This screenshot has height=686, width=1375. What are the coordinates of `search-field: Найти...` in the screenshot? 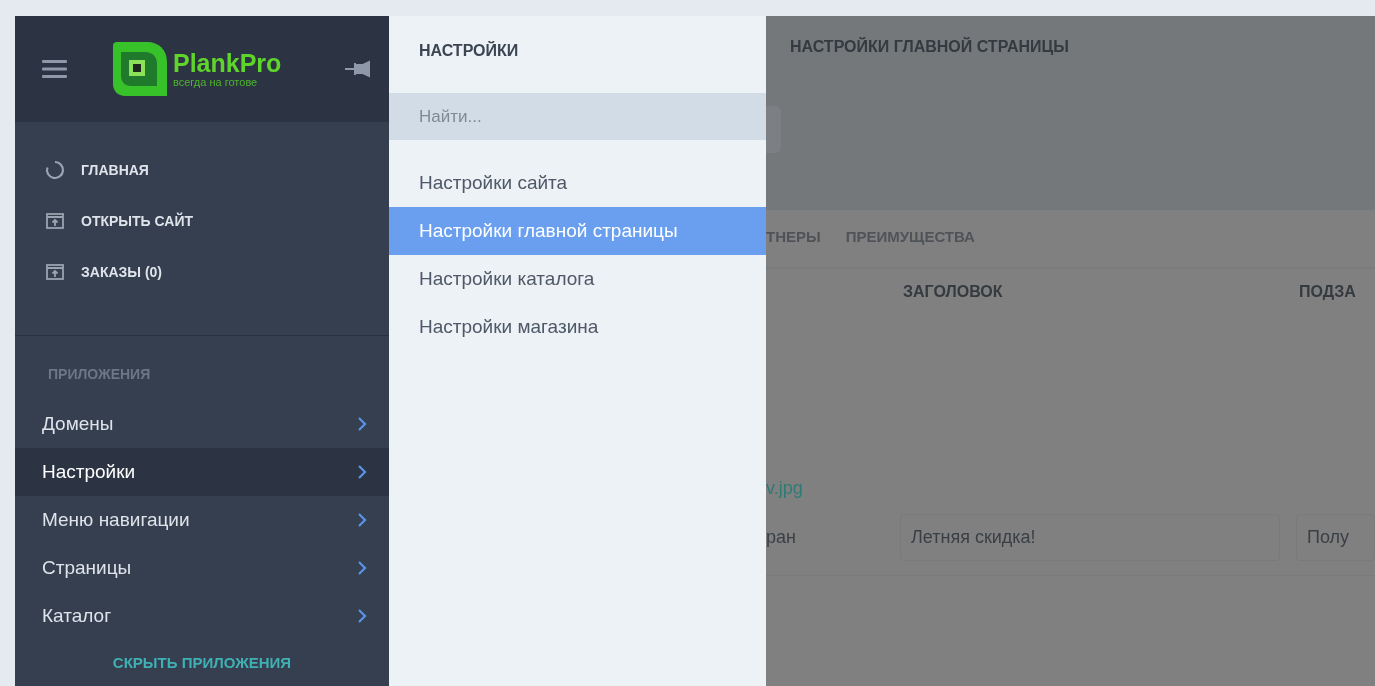 It's located at (577, 116).